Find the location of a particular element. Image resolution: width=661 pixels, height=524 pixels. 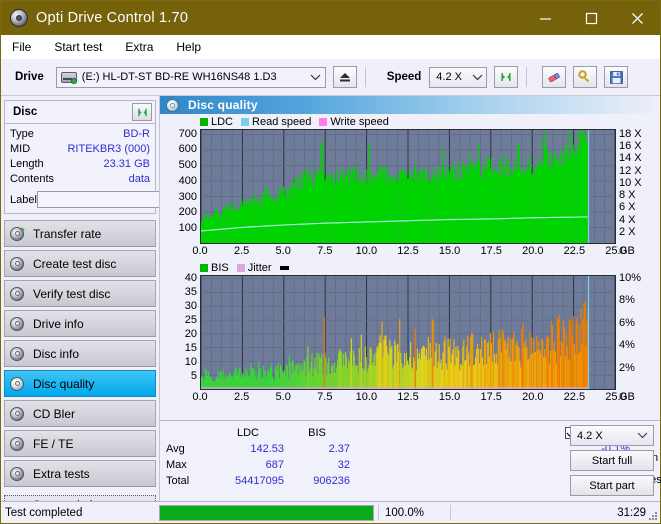

minimize-button is located at coordinates (545, 18).